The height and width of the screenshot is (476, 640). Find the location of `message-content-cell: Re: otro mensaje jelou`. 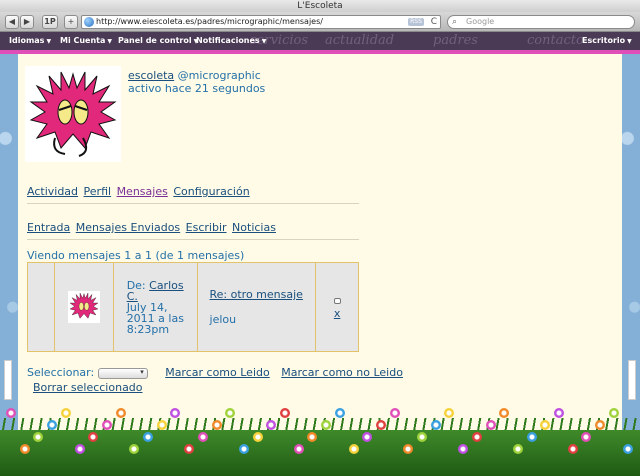

message-content-cell: Re: otro mensaje jelou is located at coordinates (256, 307).